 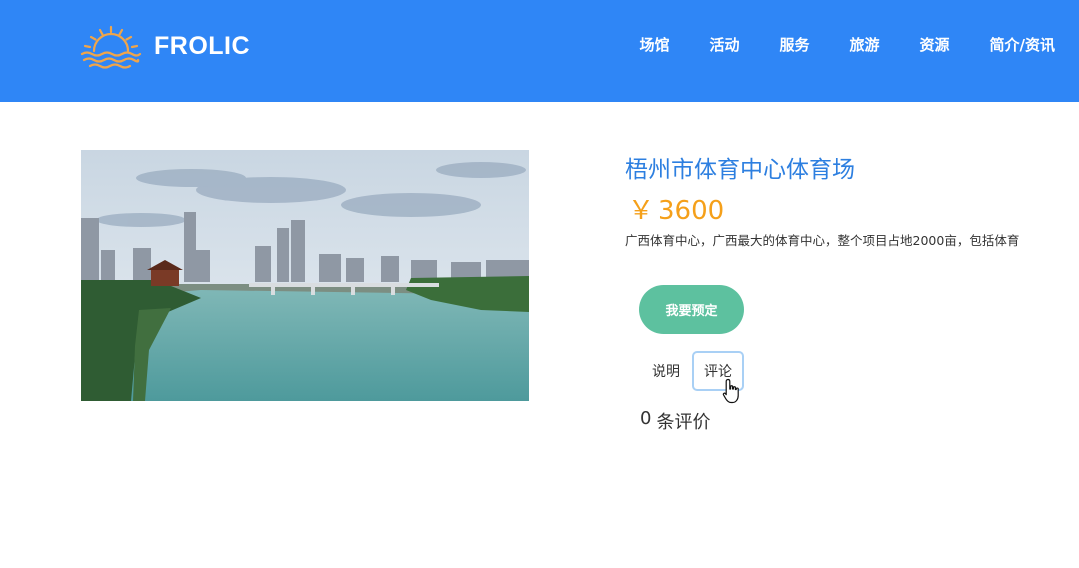 What do you see at coordinates (822, 240) in the screenshot?
I see `venue-description: 广西体育中心，广西最大的体育中心，整个项目占地2000亩，包括体育` at bounding box center [822, 240].